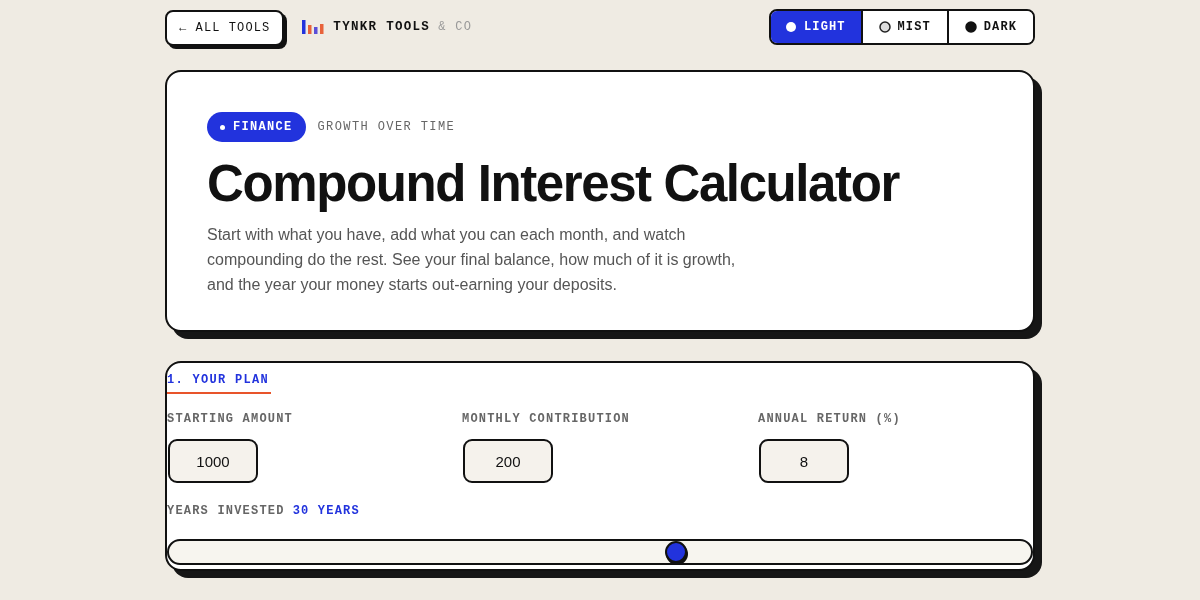  What do you see at coordinates (600, 552) in the screenshot?
I see `slider-track` at bounding box center [600, 552].